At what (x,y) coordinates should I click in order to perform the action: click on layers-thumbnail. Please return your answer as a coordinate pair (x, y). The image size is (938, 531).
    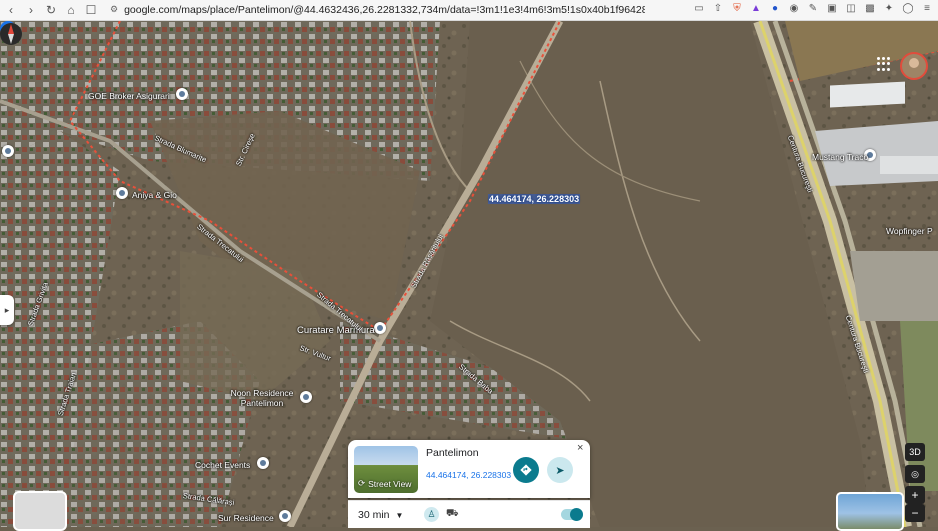
    Looking at the image, I should click on (870, 511).